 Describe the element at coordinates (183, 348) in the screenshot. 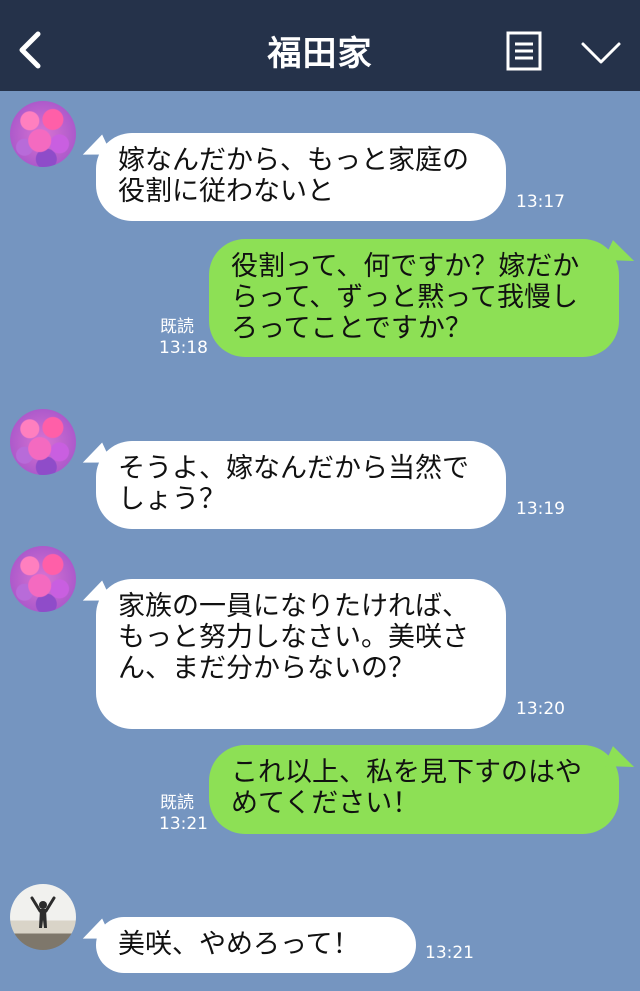

I see `message-time: 13:18` at that location.